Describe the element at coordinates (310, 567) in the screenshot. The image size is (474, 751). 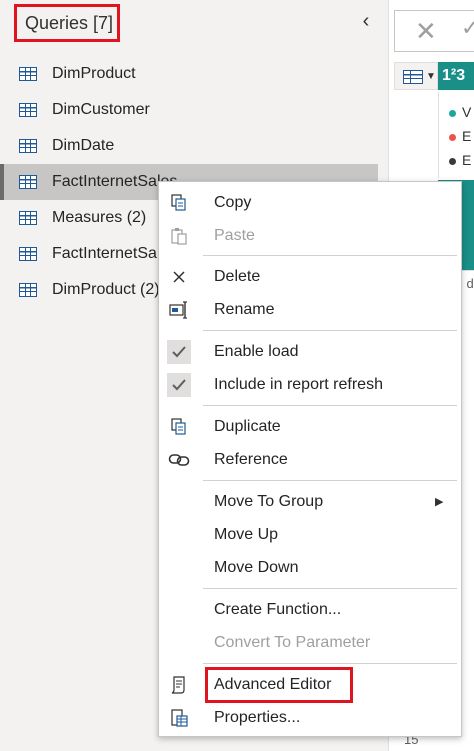
I see `menu-item-move-down: Move Down` at that location.